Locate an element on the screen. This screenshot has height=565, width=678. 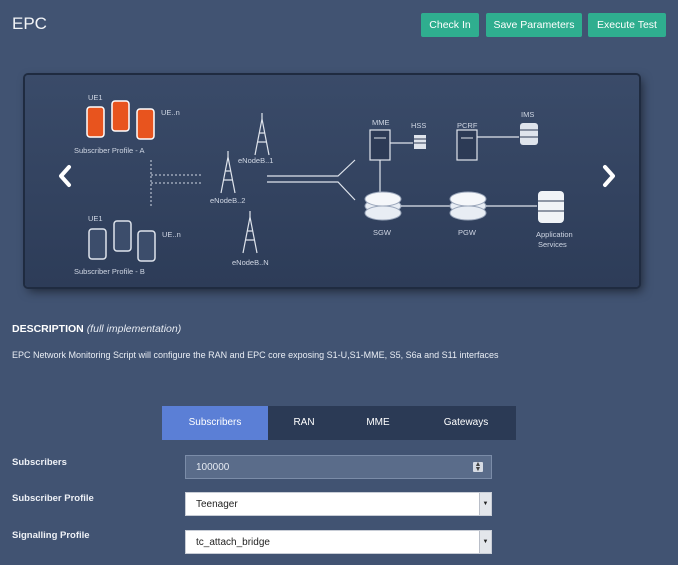
sgw-label: SGW is located at coordinates (382, 232).